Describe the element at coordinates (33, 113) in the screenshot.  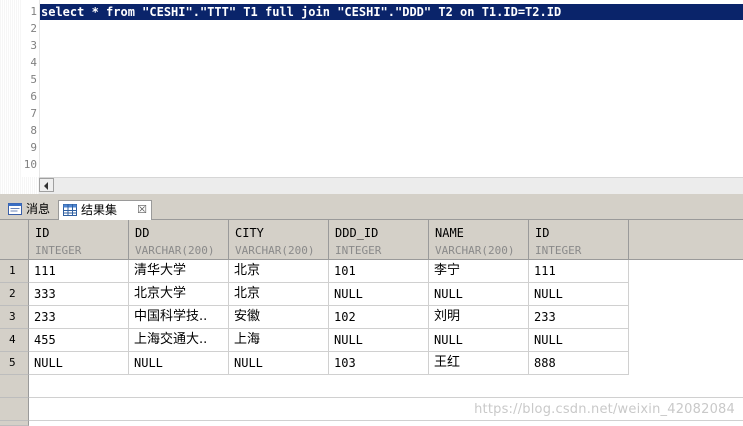
I see `line-number: 7` at that location.